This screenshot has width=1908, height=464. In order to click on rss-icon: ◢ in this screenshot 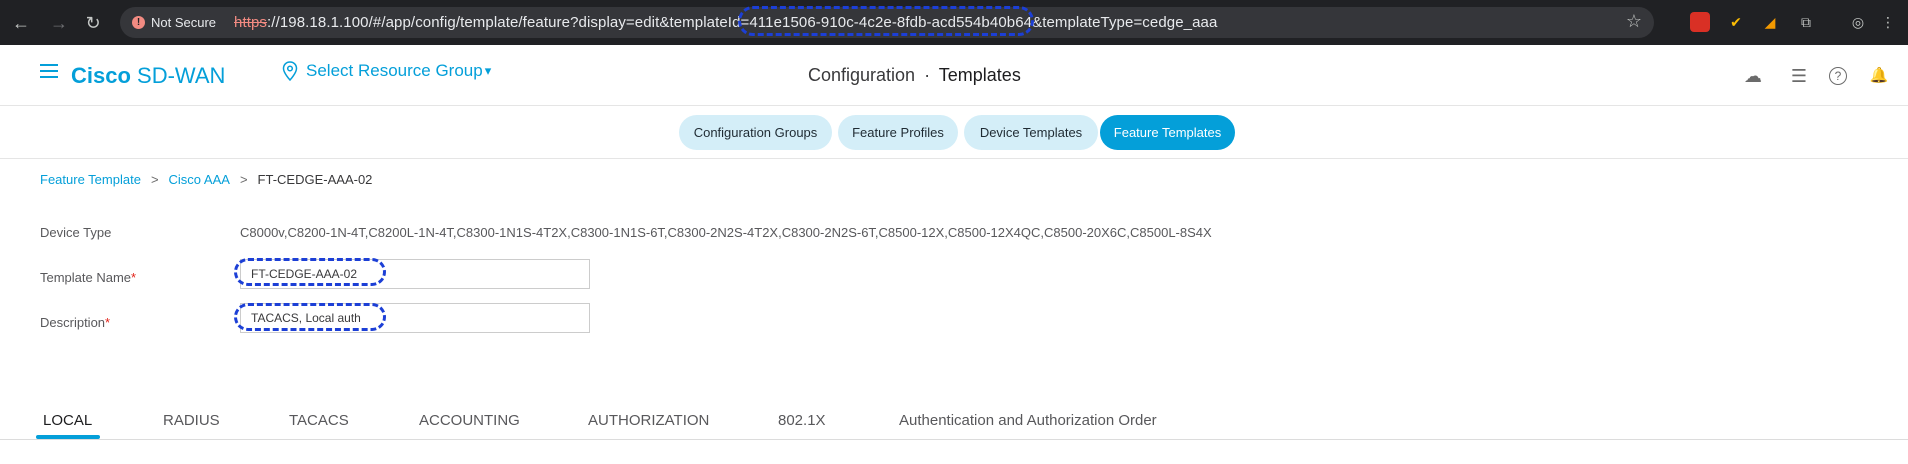, I will do `click(1770, 22)`.